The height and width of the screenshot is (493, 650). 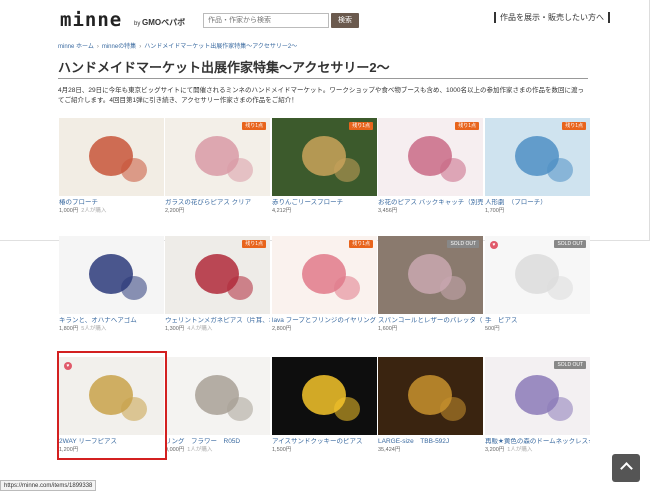 I want to click on product-card: LARGE-size TBB-592J 35,424円, so click(x=430, y=405).